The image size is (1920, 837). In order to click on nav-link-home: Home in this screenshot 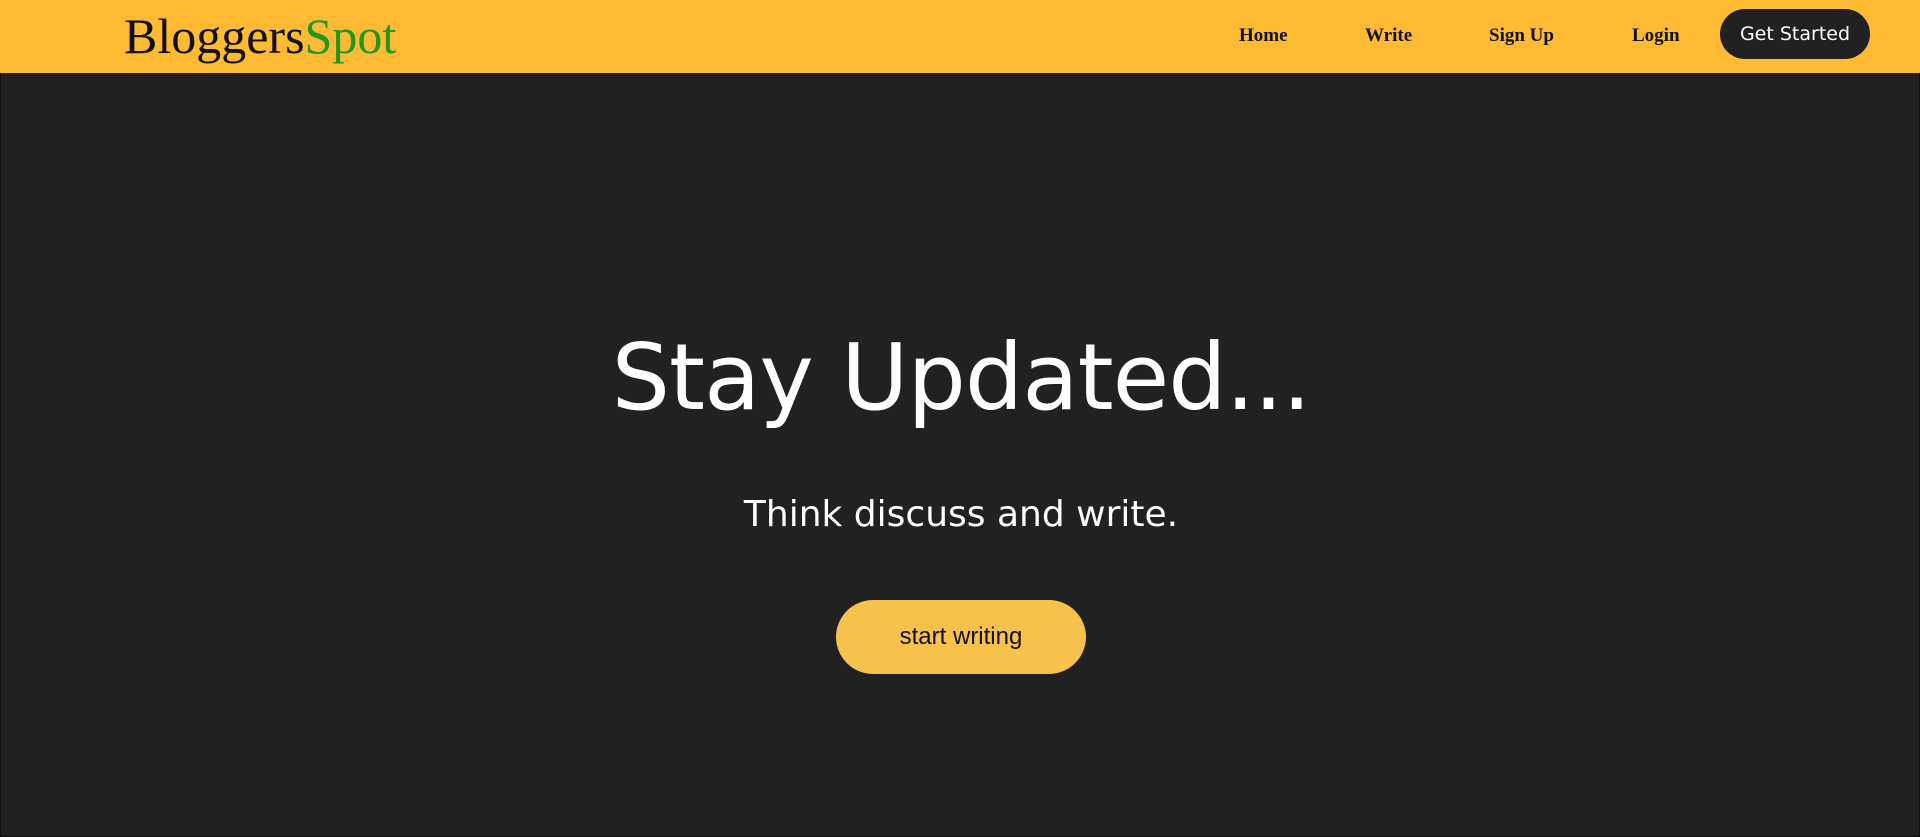, I will do `click(1263, 36)`.